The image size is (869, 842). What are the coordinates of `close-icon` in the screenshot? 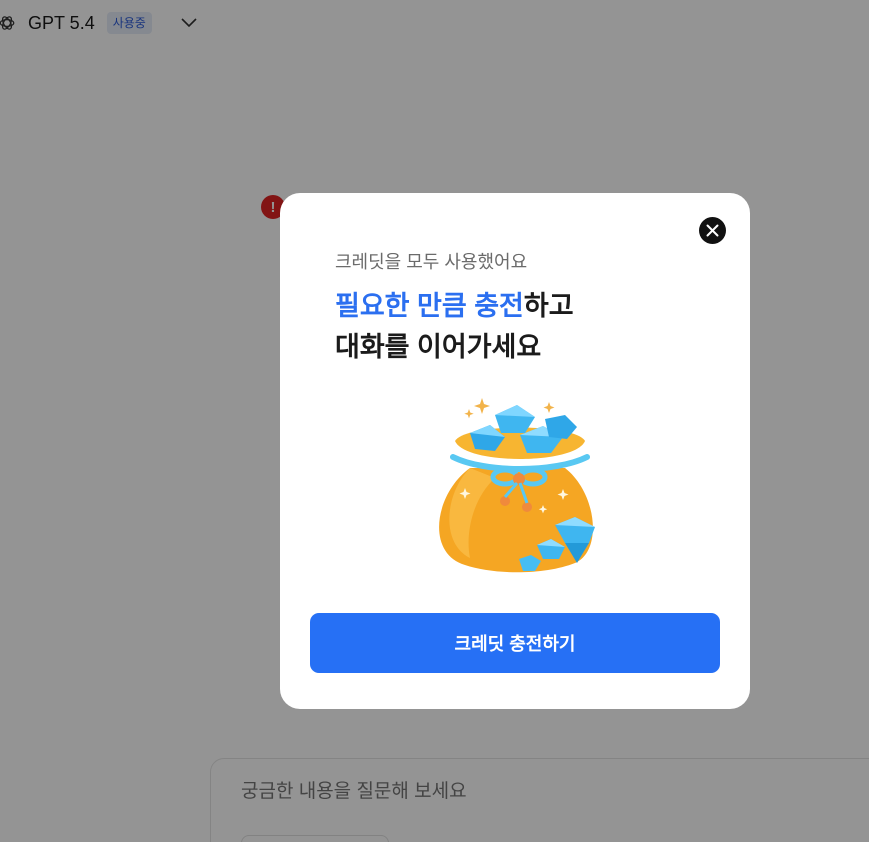 It's located at (712, 230).